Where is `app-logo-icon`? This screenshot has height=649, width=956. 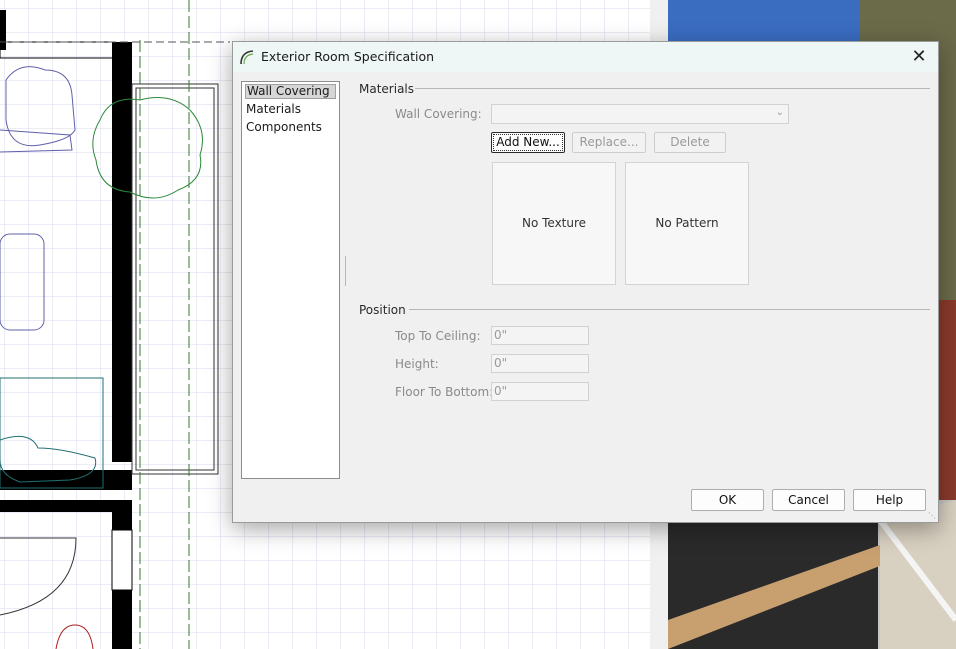
app-logo-icon is located at coordinates (247, 57).